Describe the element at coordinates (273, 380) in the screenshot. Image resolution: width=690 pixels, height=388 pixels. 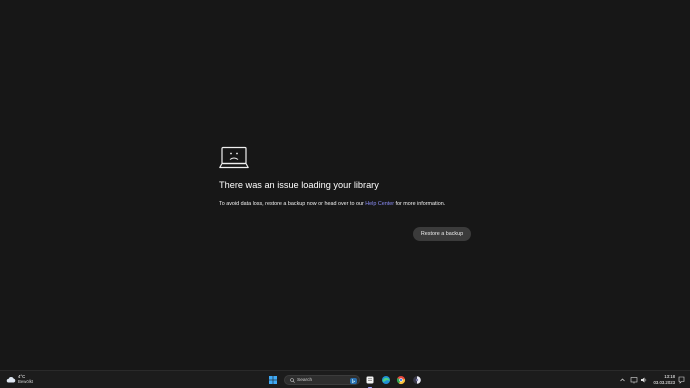
I see `windows-start-icon` at that location.